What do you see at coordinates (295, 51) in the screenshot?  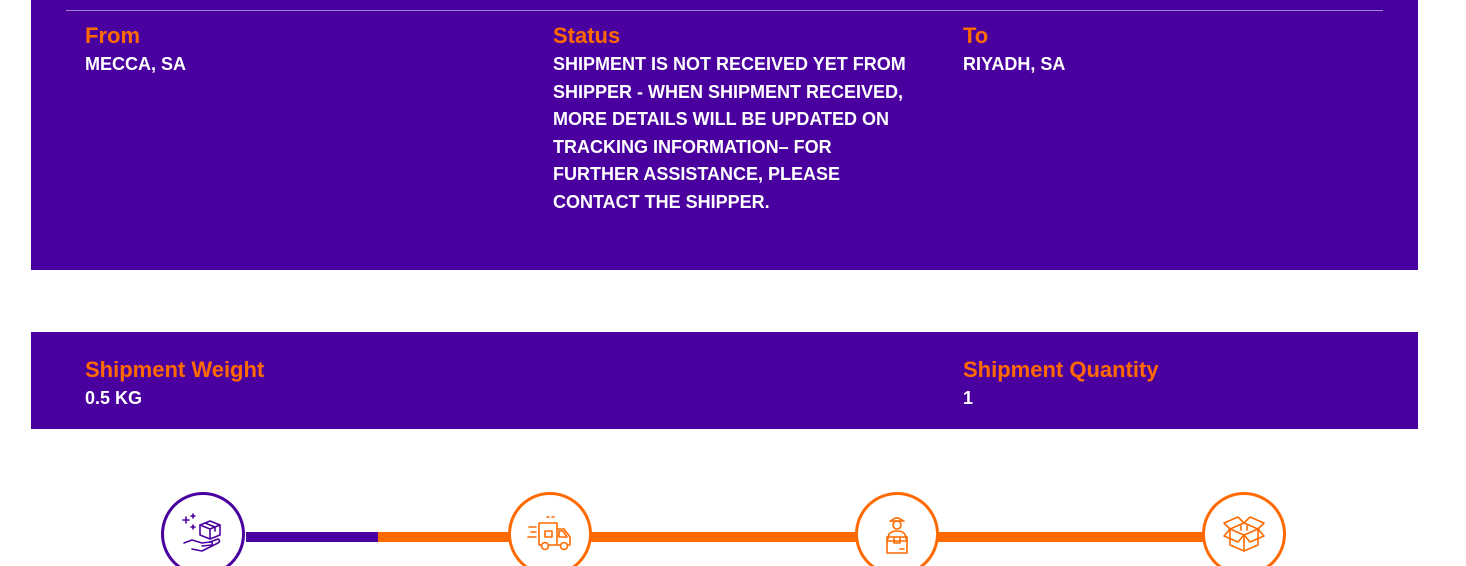 I see `from-section: From MECCA, SA` at bounding box center [295, 51].